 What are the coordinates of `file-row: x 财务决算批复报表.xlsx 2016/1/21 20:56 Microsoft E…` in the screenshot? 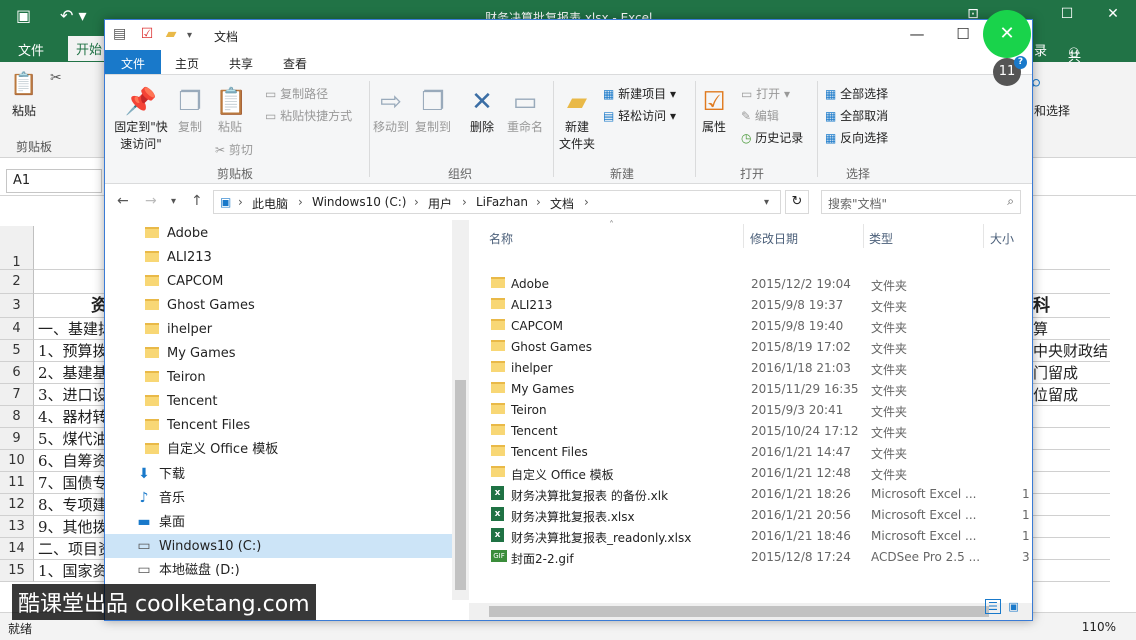 It's located at (759, 515).